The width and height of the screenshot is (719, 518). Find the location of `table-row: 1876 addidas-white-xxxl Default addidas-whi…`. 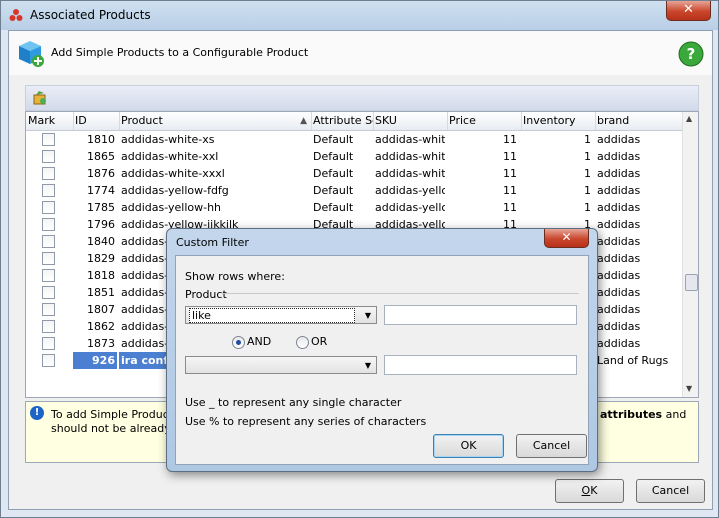

table-row: 1876 addidas-white-xxxl Default addidas-whi… is located at coordinates (354, 173).